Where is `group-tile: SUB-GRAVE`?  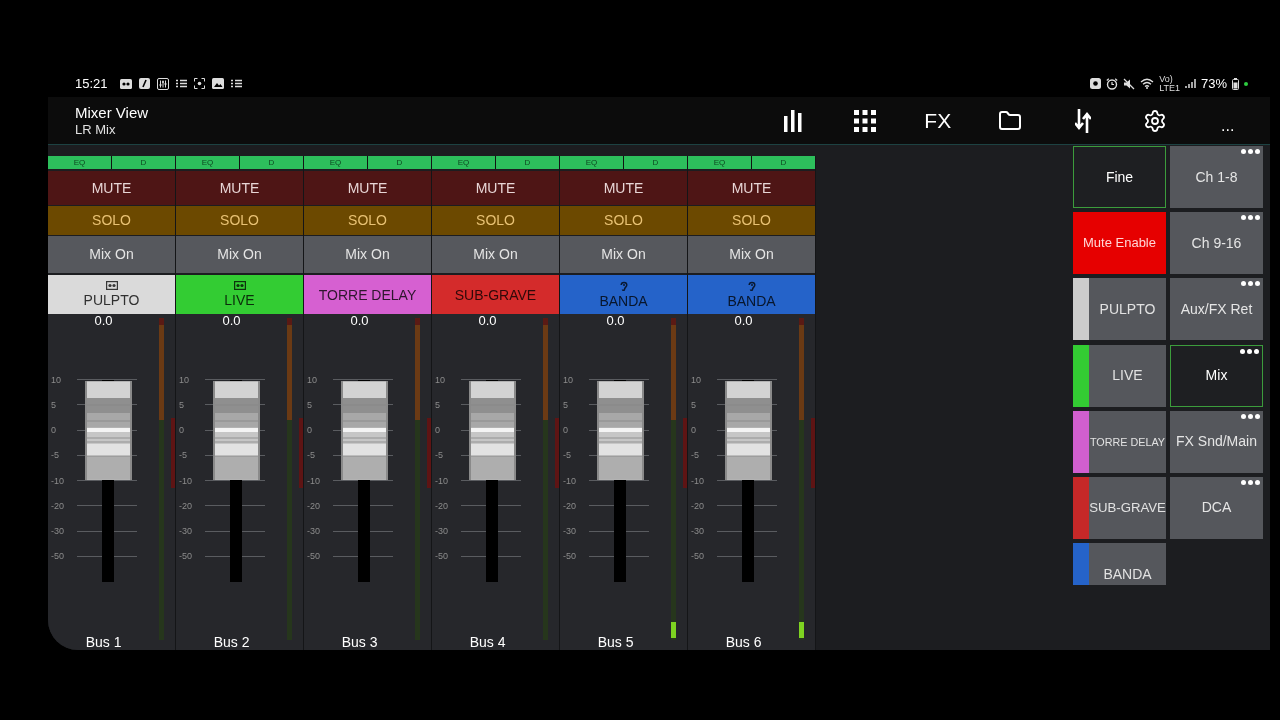
group-tile: SUB-GRAVE is located at coordinates (1119, 507).